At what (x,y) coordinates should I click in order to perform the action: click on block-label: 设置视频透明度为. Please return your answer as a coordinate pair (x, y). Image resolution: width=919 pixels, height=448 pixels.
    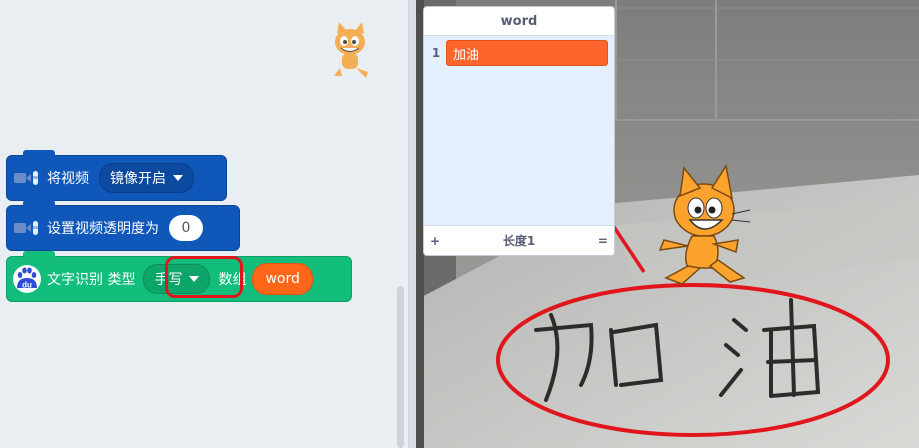
    Looking at the image, I should click on (103, 229).